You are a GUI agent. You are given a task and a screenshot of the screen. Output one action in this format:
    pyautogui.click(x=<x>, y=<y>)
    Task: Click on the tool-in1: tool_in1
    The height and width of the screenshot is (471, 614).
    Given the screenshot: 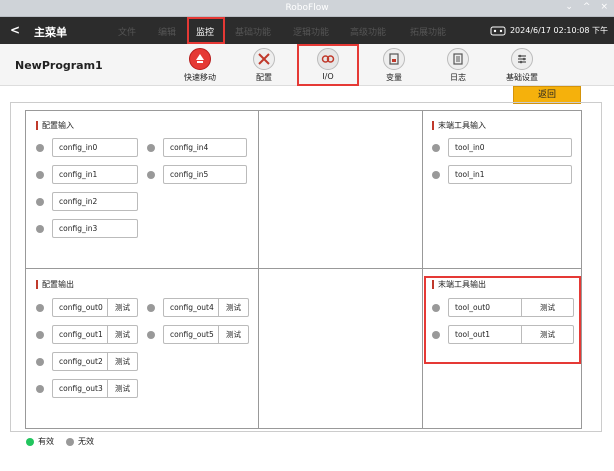 What is the action you would take?
    pyautogui.click(x=502, y=174)
    